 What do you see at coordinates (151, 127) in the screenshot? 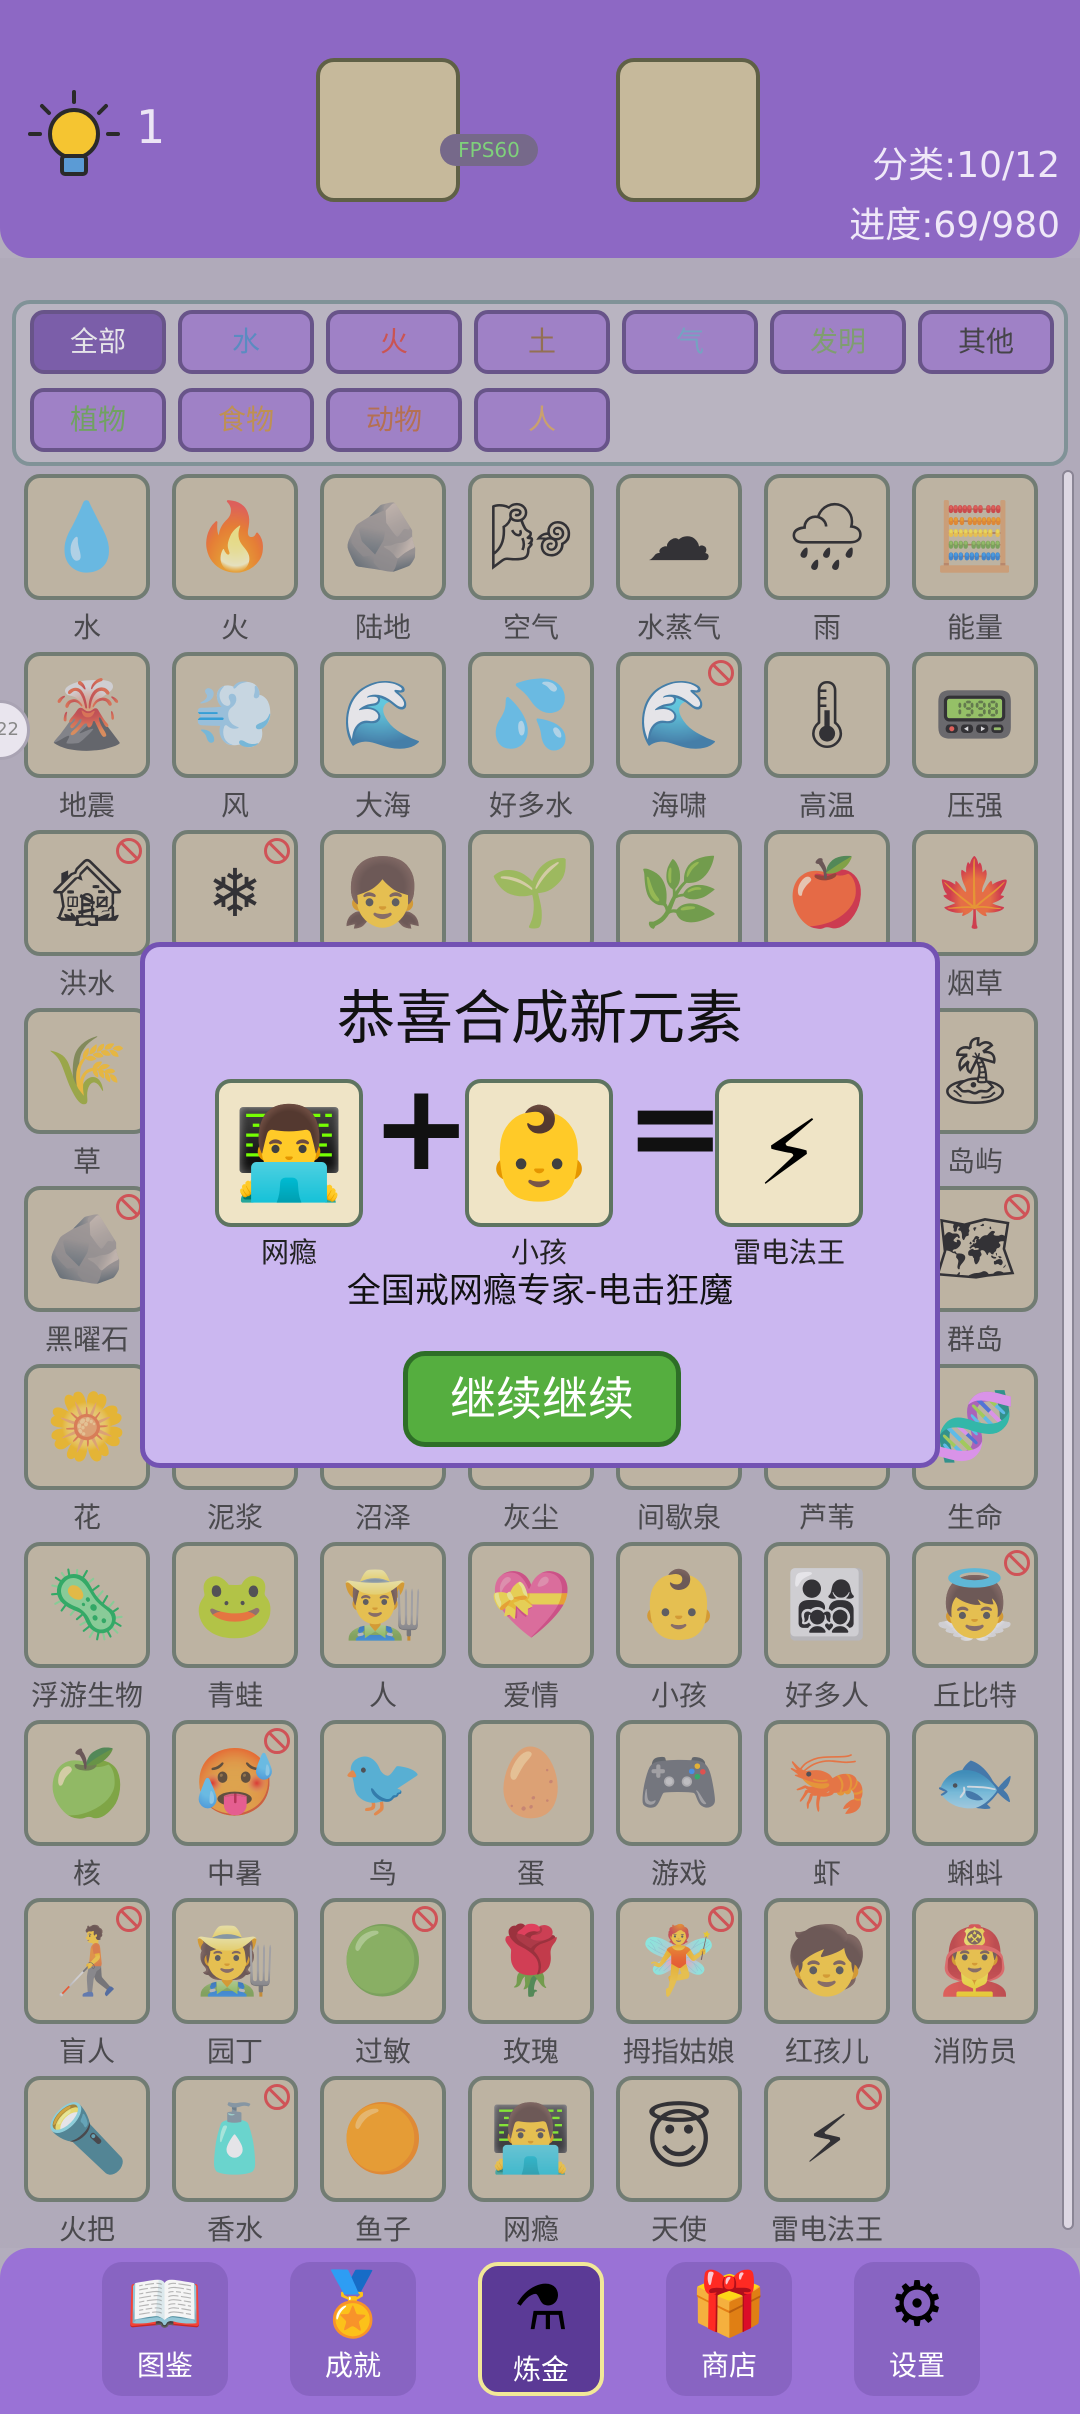
I see `hint-count: 1` at bounding box center [151, 127].